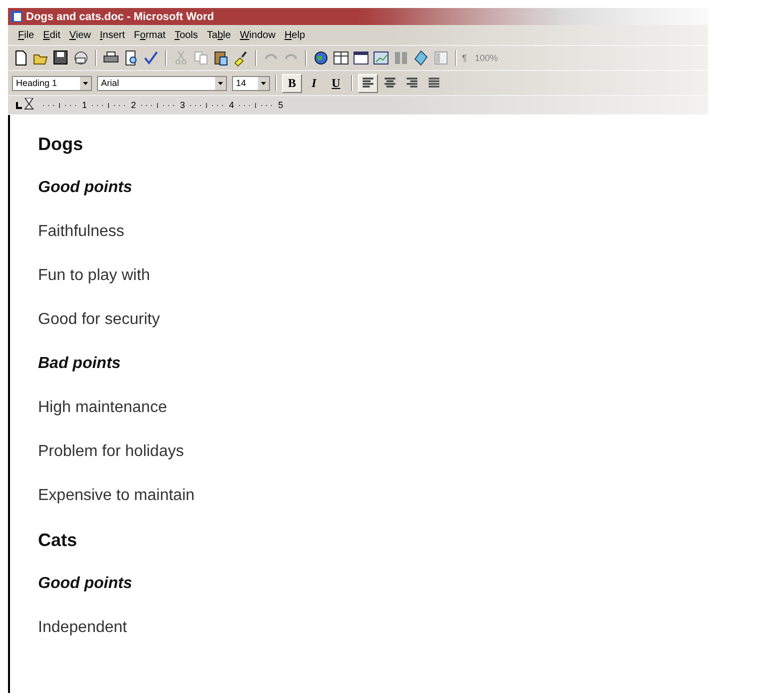 The image size is (757, 696). Describe the element at coordinates (52, 83) in the screenshot. I see `style-dropdown: Heading 1` at that location.